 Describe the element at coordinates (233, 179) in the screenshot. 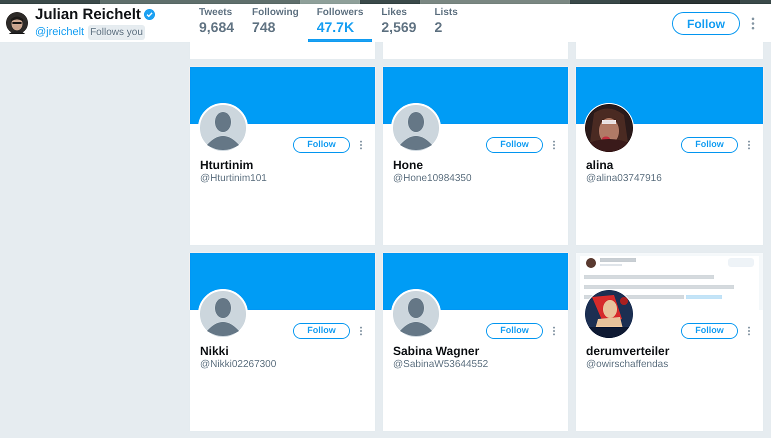

I see `user-handle: @Hturtinim101` at that location.